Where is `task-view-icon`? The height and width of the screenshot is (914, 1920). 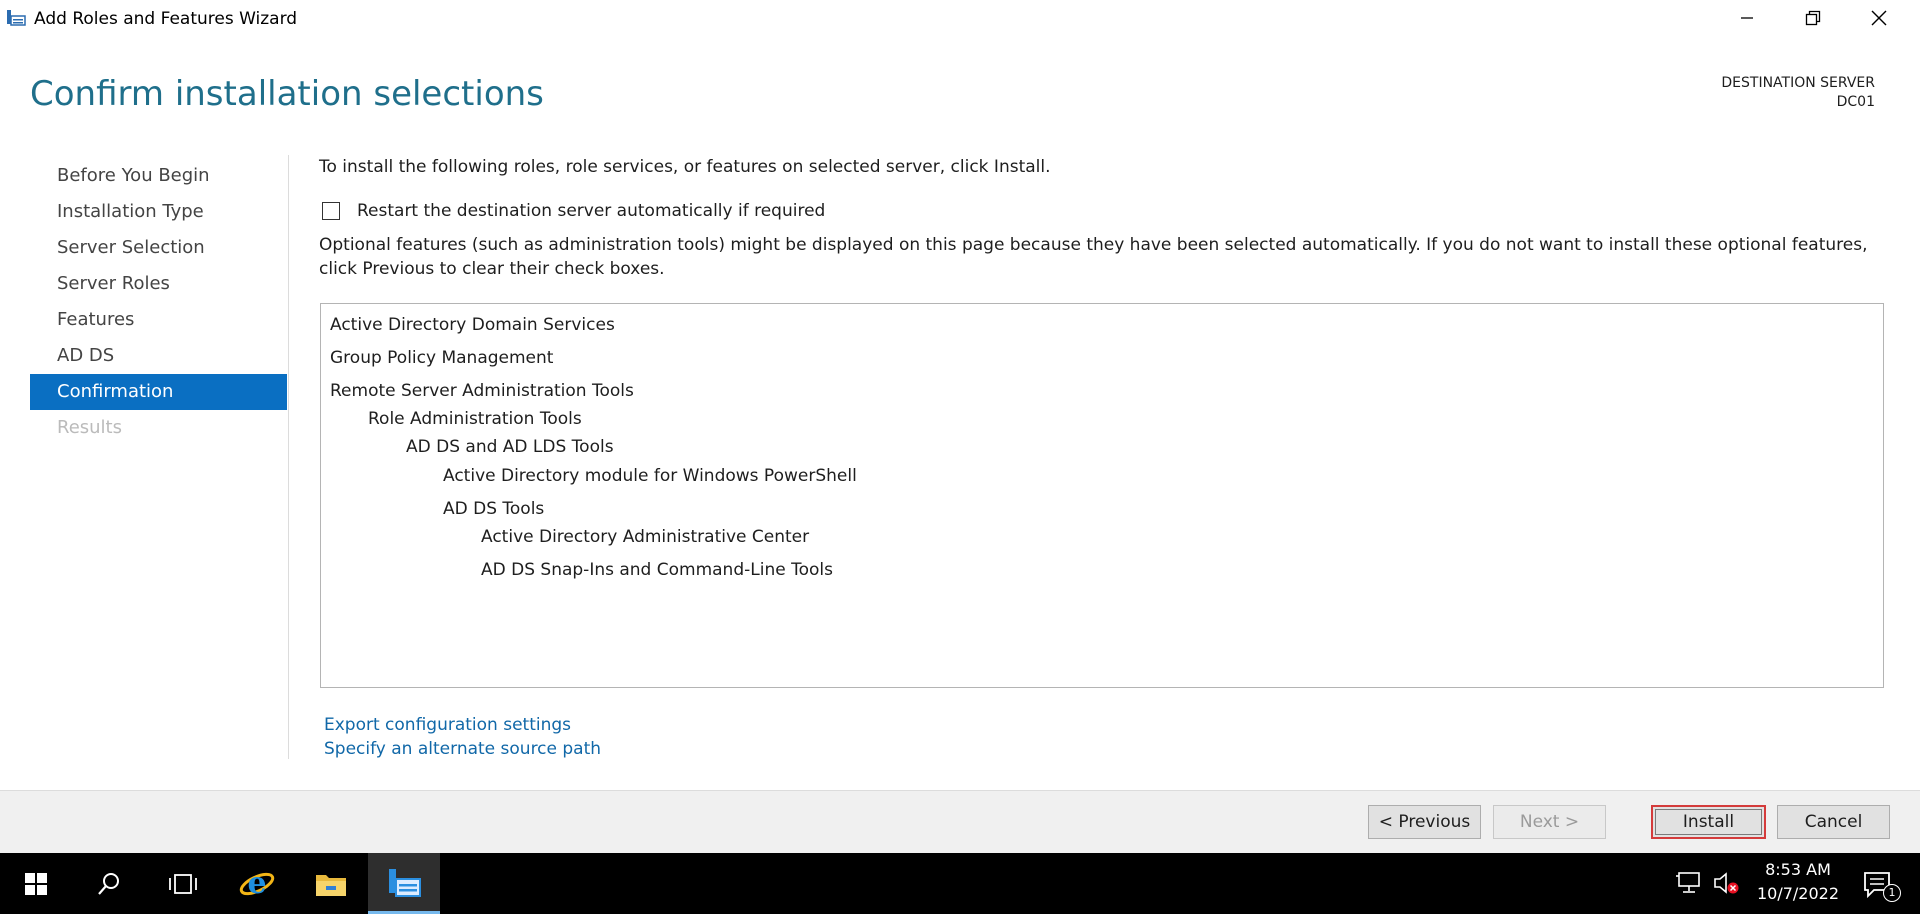
task-view-icon is located at coordinates (183, 883).